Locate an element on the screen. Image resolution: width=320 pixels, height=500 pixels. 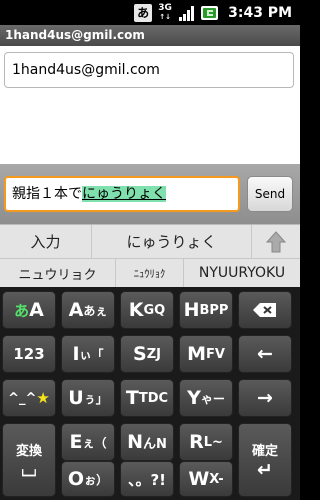
status-bar: あ 3G ↑↓ 3:43 PM is located at coordinates (150, 12).